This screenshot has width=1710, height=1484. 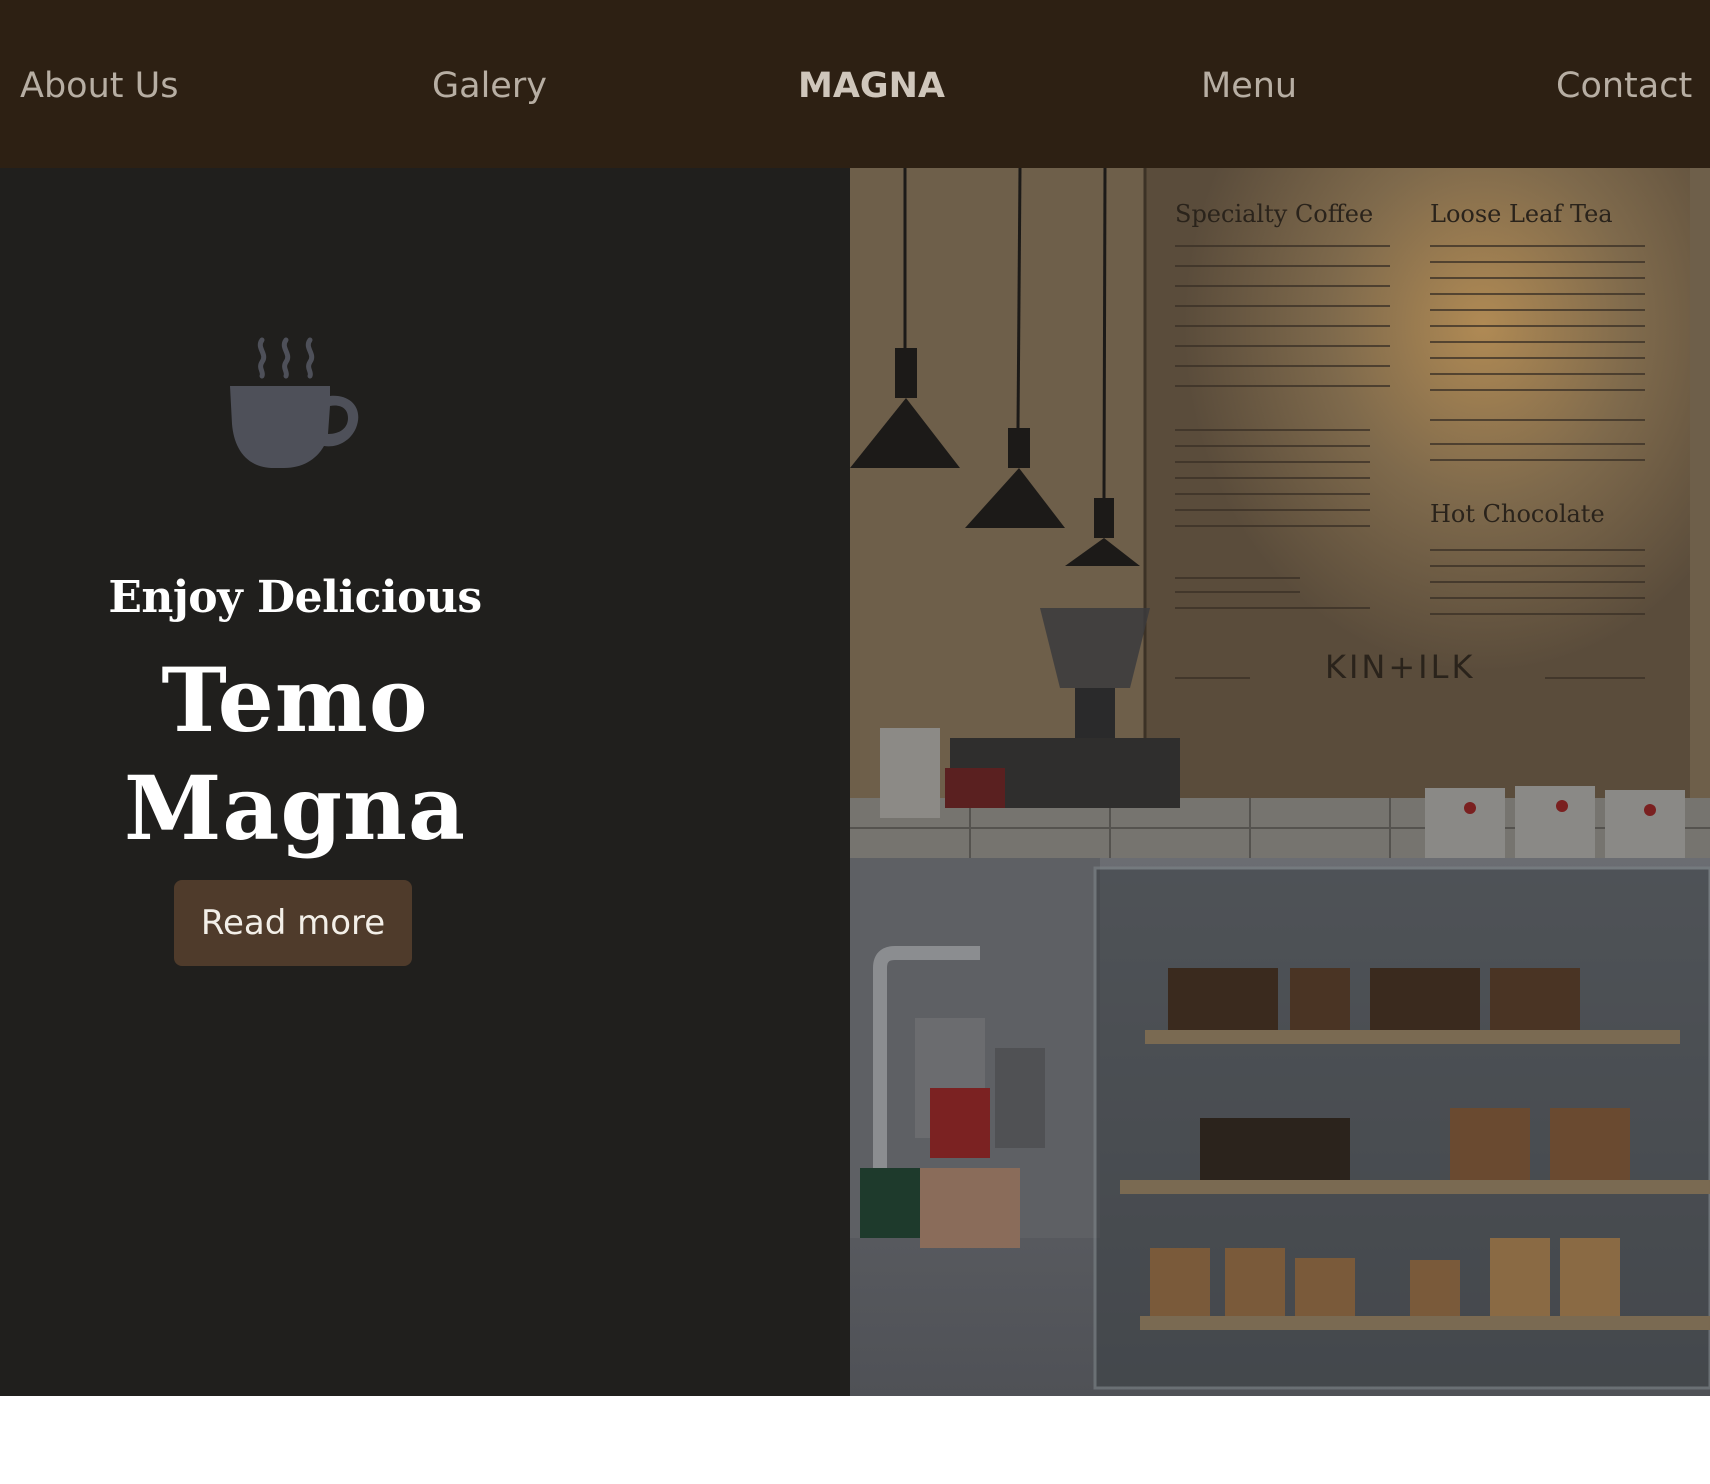 I want to click on board-heading-tea: Loose Leaf Tea, so click(x=1521, y=214).